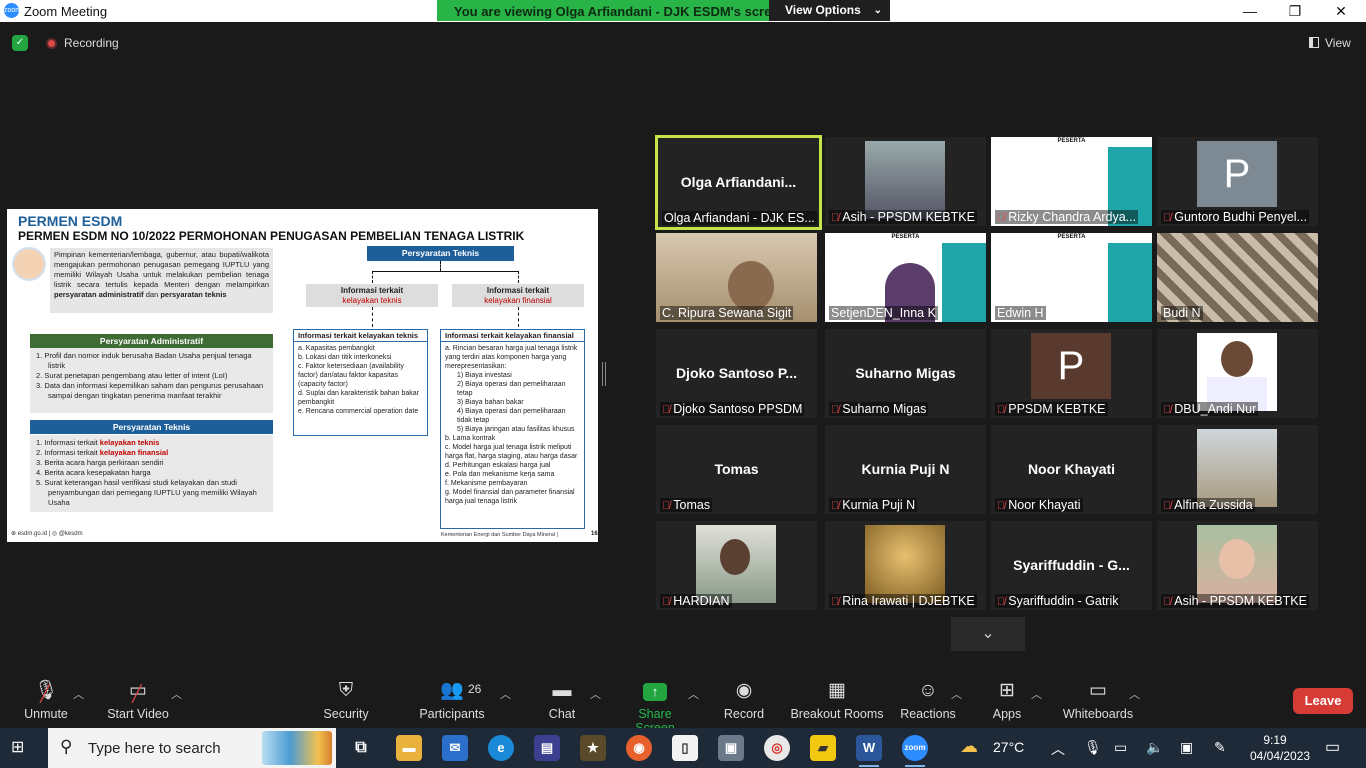  Describe the element at coordinates (176, 694) in the screenshot. I see `video-options-caret-icon: ︿` at that location.